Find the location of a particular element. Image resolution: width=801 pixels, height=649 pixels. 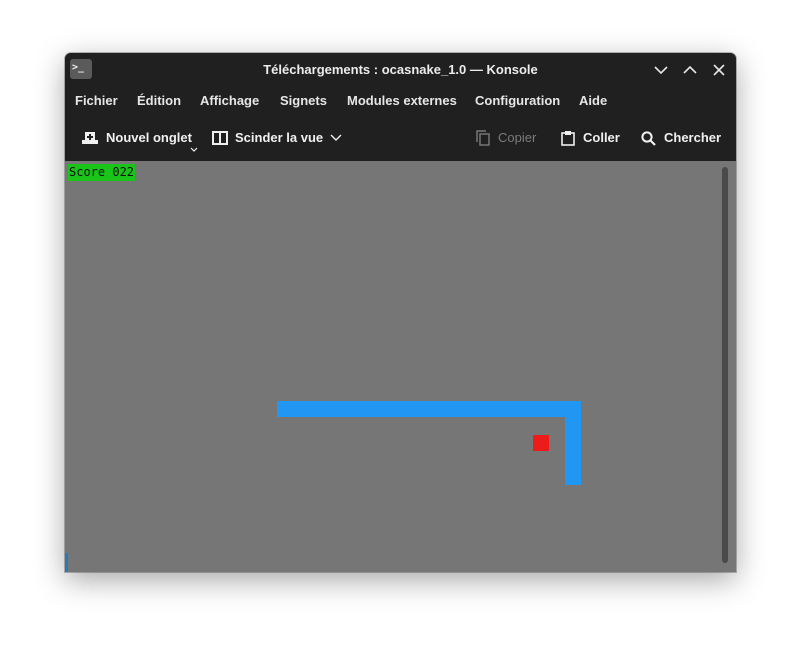

chevron-up-icon is located at coordinates (690, 69).